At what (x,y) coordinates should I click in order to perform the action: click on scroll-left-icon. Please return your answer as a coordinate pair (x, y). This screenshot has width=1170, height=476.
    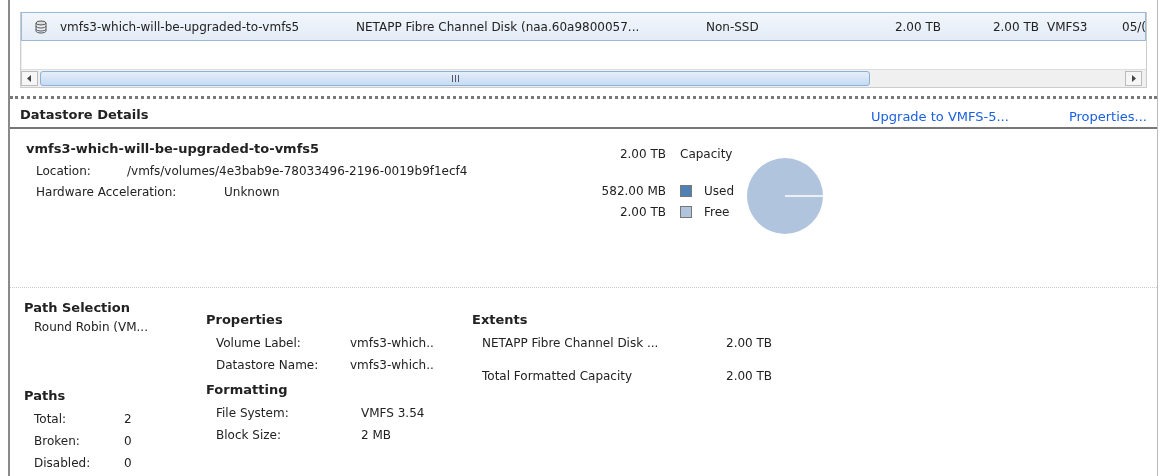
    Looking at the image, I should click on (29, 78).